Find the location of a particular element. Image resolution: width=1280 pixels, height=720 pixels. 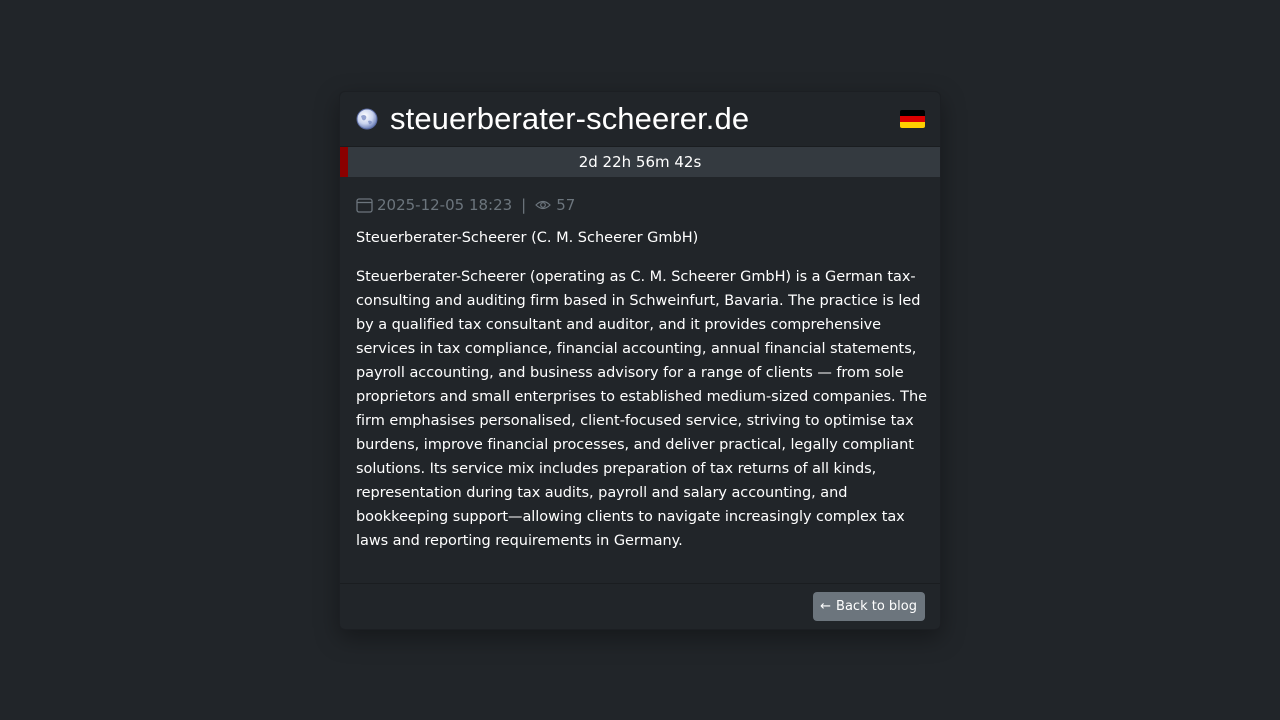

countdown-progress-bar: 2d 22h 56m 42s is located at coordinates (640, 162).